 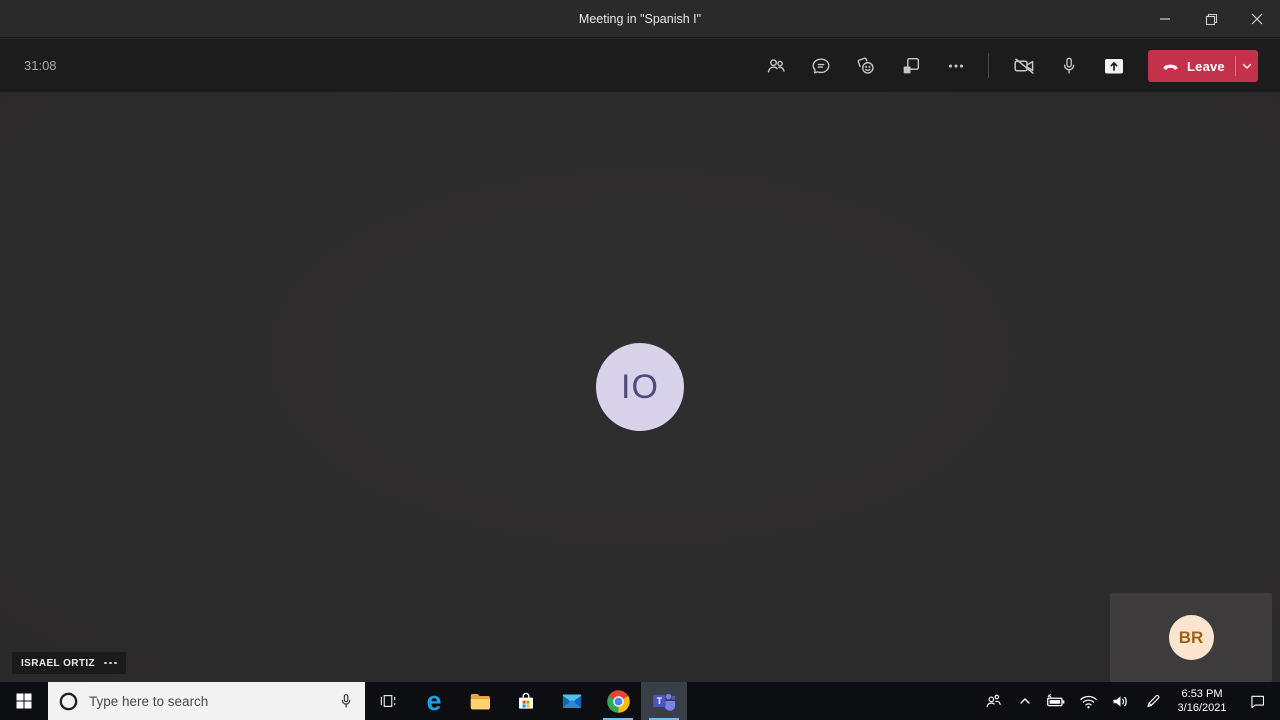 I want to click on participant-avatar: IO, so click(x=640, y=387).